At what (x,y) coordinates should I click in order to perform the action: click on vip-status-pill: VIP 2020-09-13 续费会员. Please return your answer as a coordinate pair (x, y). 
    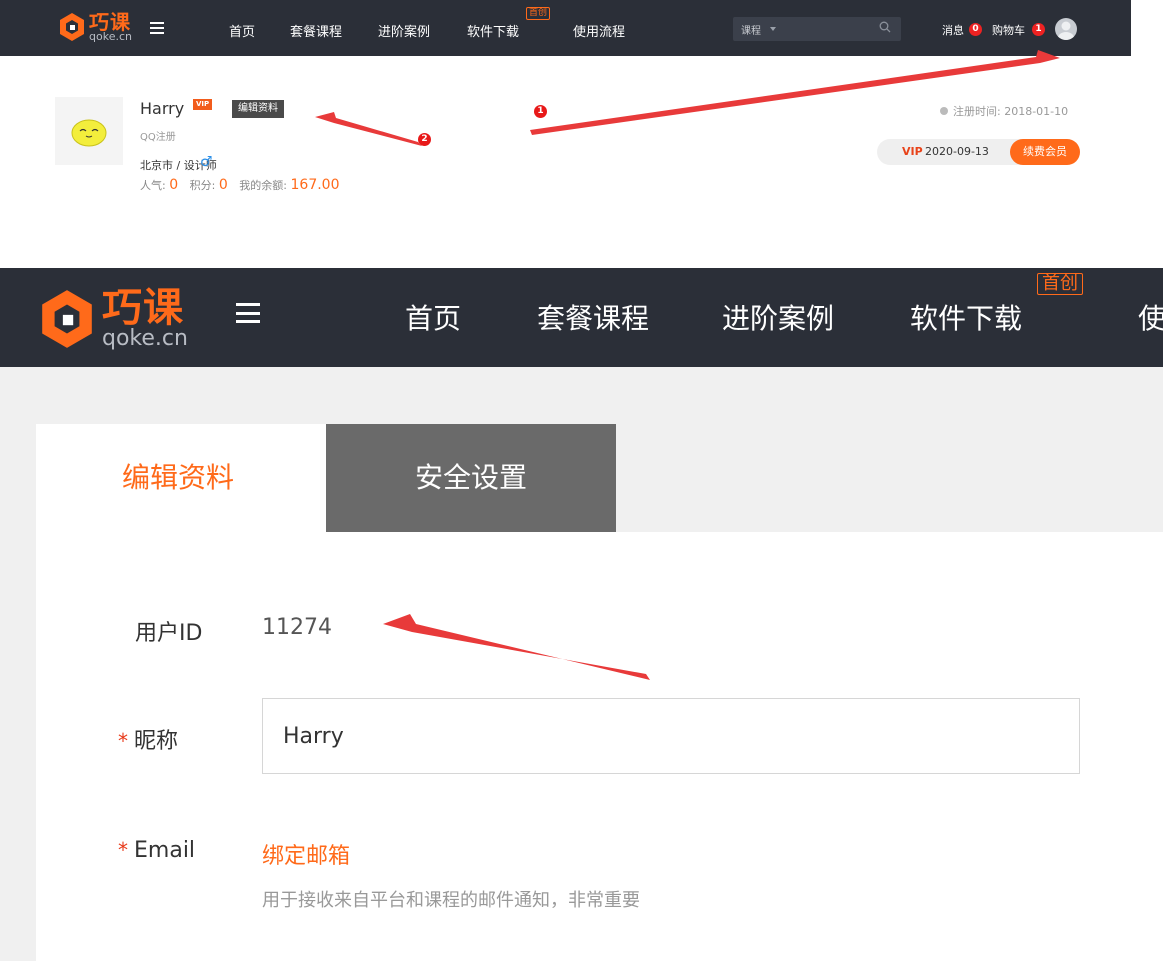
    Looking at the image, I should click on (978, 152).